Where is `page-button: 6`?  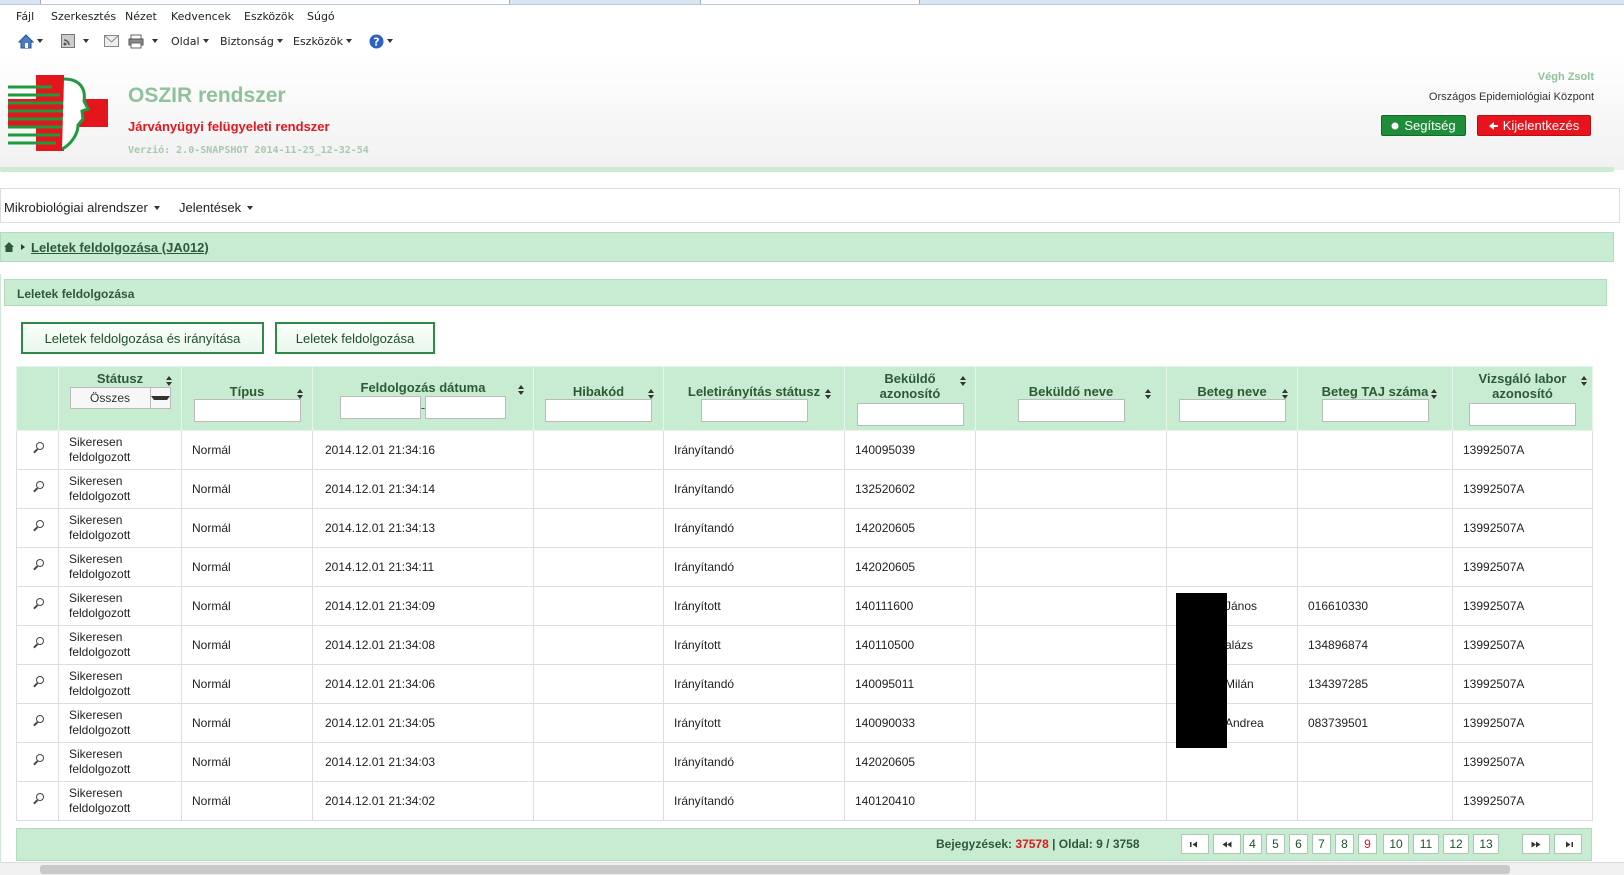
page-button: 6 is located at coordinates (1298, 844).